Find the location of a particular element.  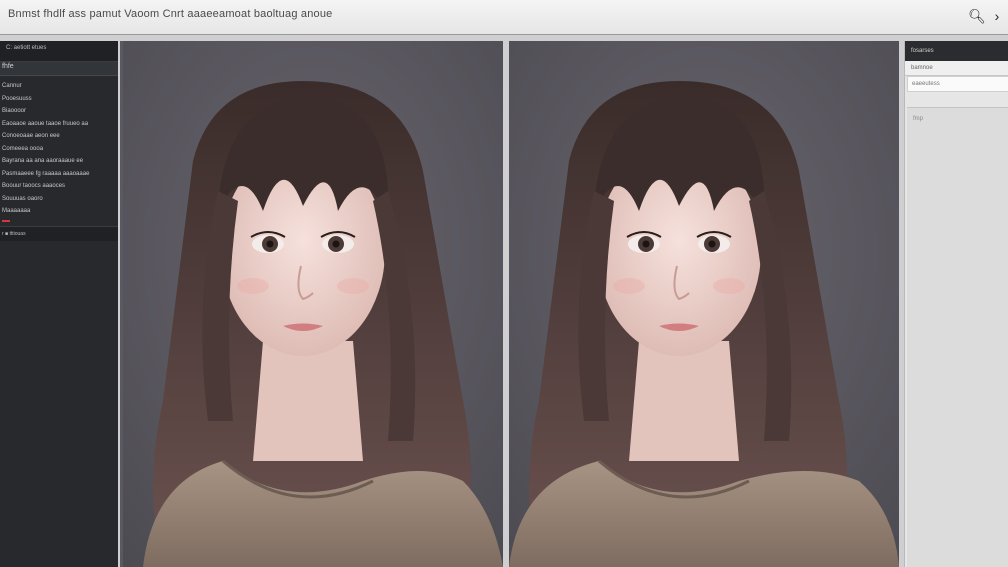

list-item: Bayrana aa ana aaoraaaue ee is located at coordinates (59, 161).